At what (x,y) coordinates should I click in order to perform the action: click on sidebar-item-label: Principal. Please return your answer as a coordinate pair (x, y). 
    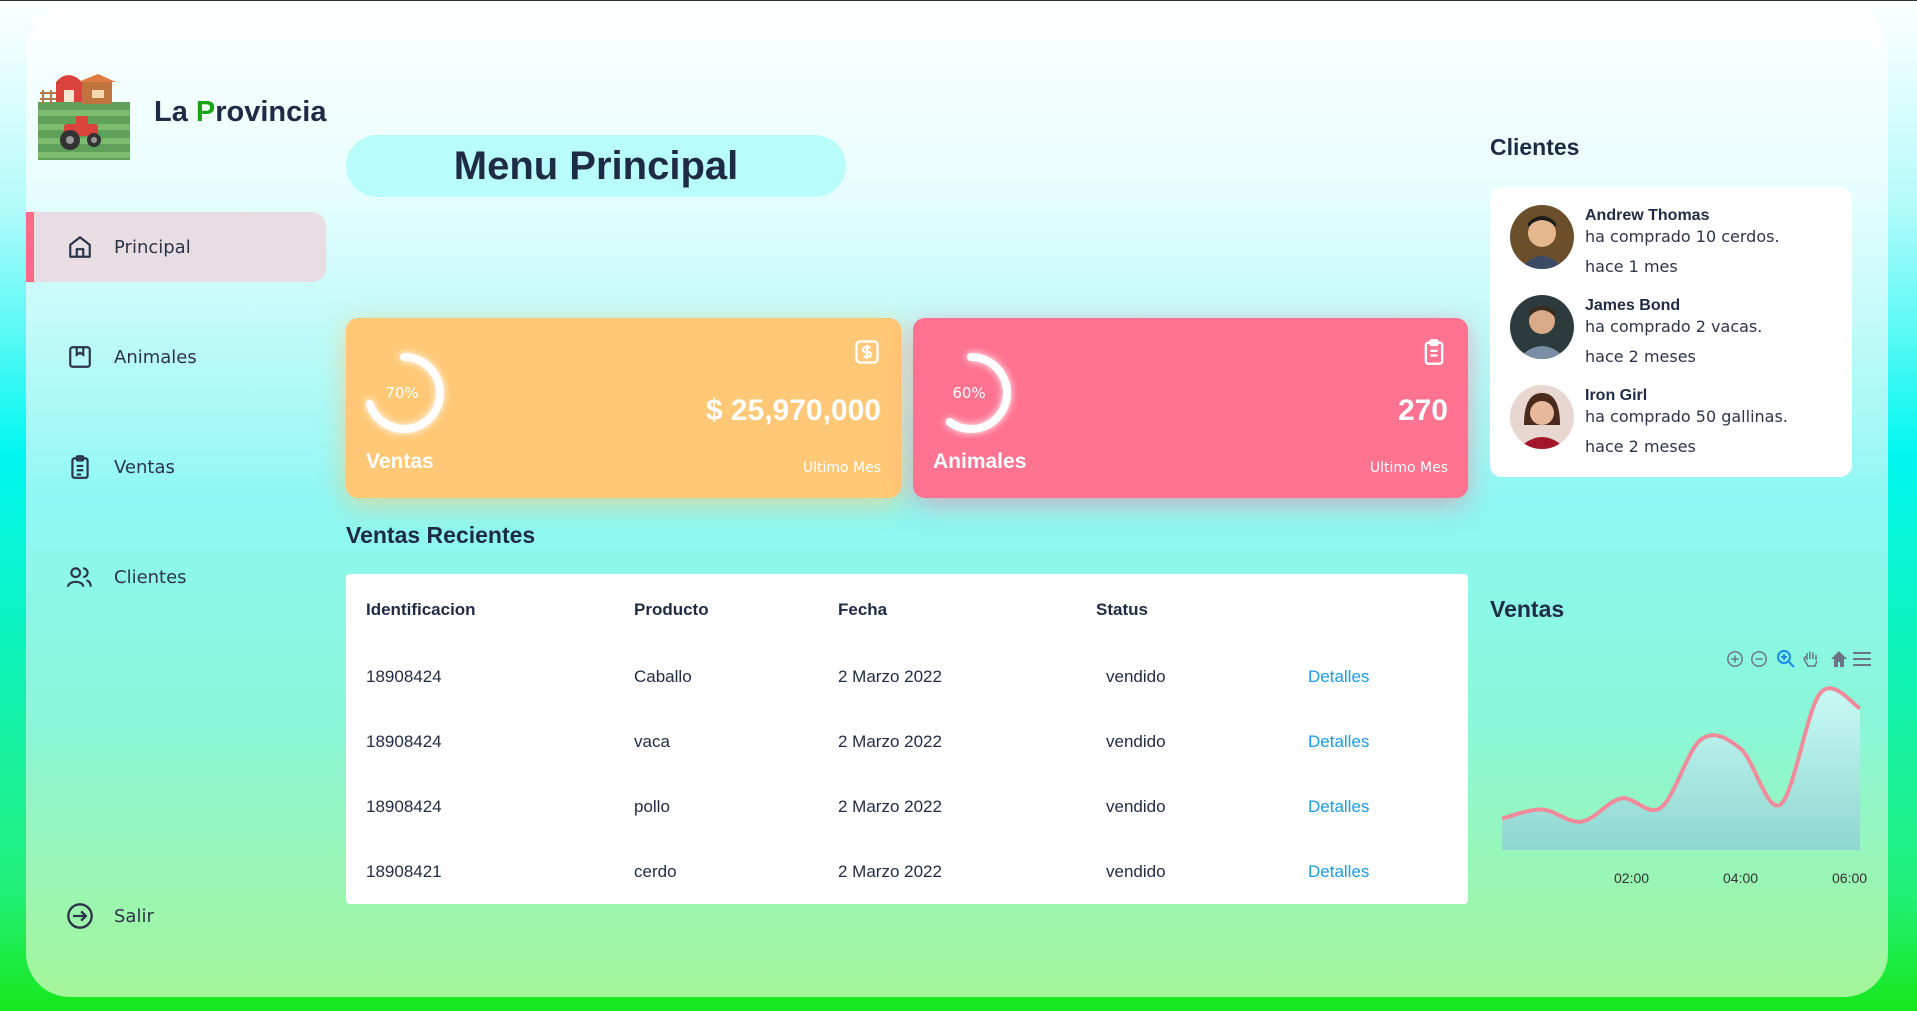
    Looking at the image, I should click on (152, 247).